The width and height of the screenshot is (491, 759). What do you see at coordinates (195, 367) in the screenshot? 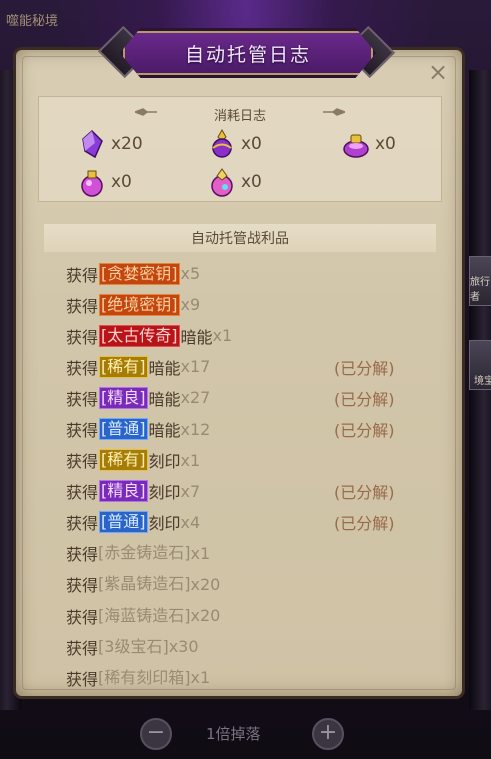
I see `loot-quantity: x17` at bounding box center [195, 367].